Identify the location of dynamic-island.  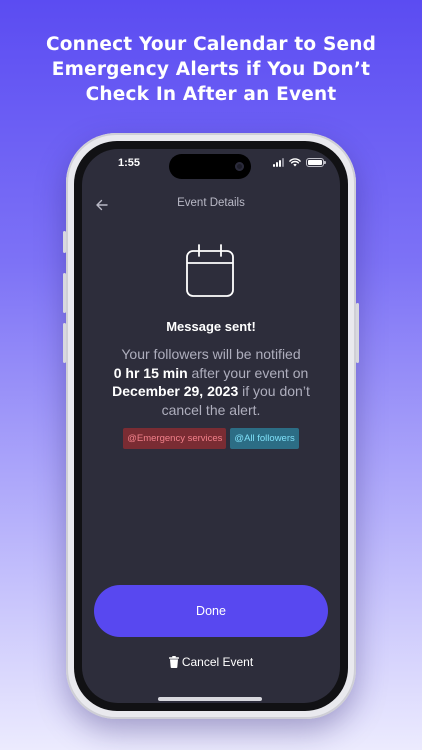
(210, 166).